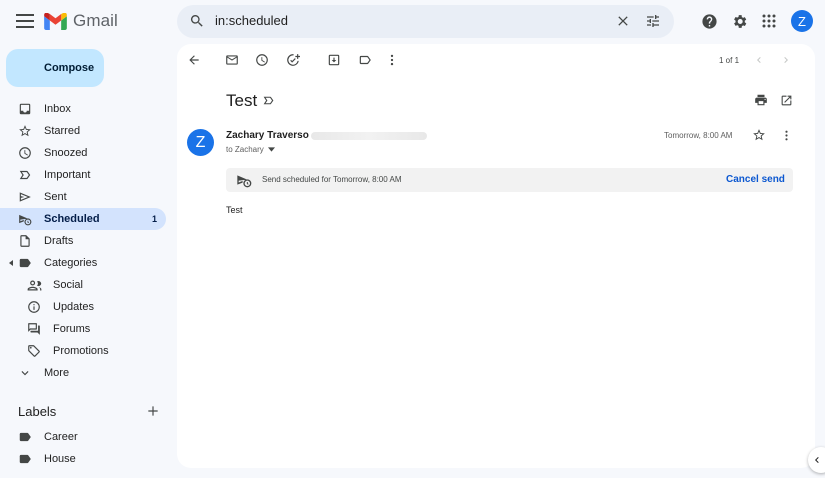 The height and width of the screenshot is (478, 825). Describe the element at coordinates (234, 210) in the screenshot. I see `email-body: Test` at that location.